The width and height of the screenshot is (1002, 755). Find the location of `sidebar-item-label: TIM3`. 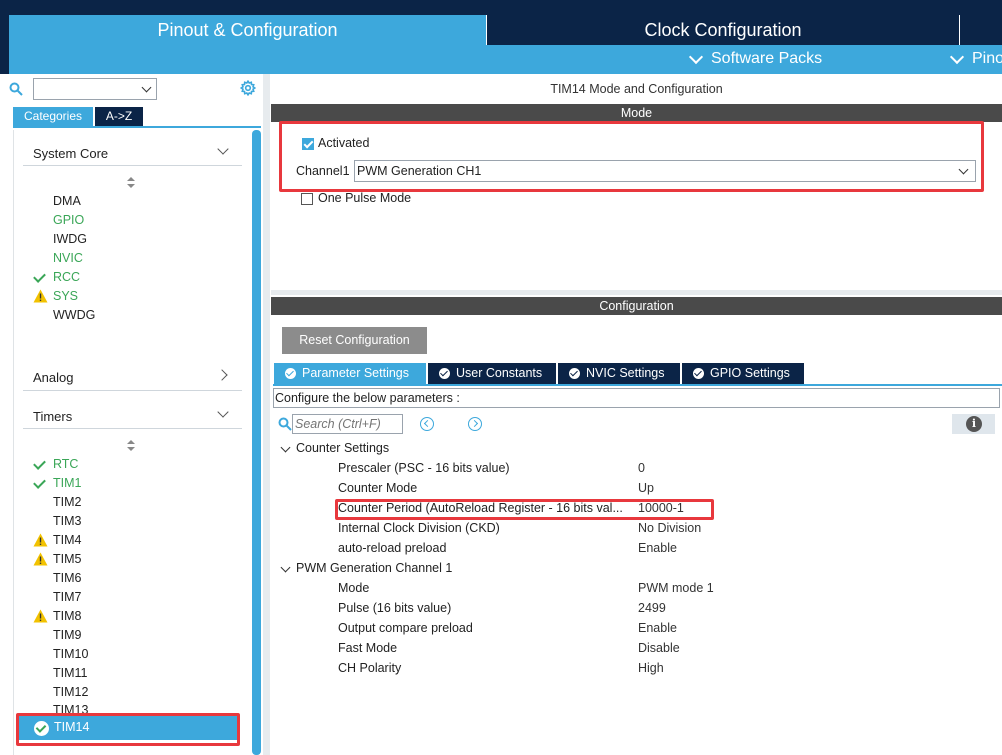

sidebar-item-label: TIM3 is located at coordinates (67, 521).